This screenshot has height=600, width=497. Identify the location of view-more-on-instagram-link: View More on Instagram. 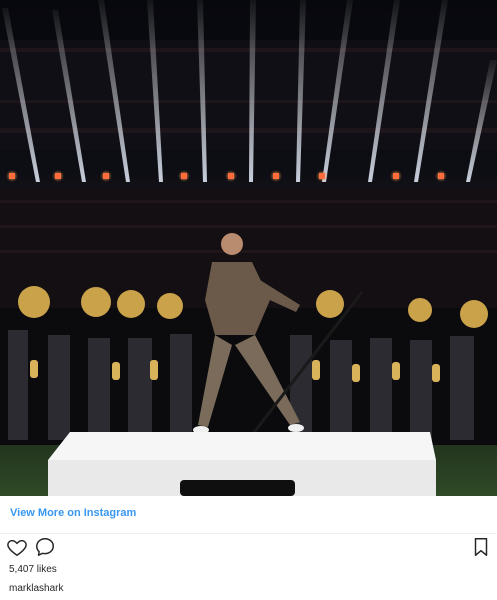
(73, 513).